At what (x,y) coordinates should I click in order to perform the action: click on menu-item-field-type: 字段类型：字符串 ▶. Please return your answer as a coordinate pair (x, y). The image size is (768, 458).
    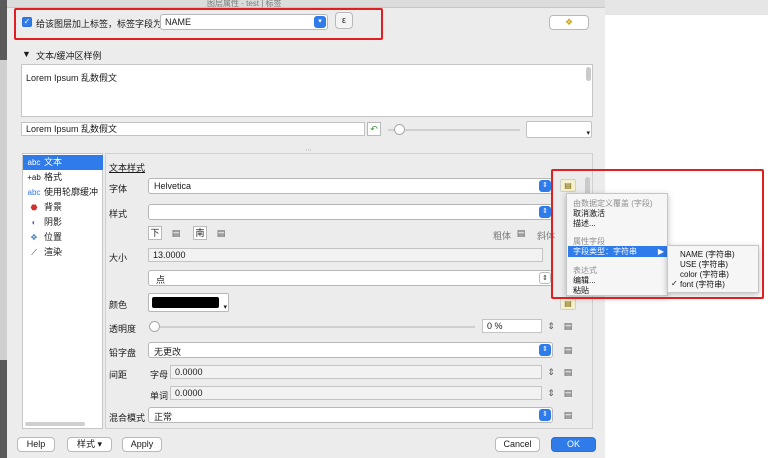
    Looking at the image, I should click on (618, 251).